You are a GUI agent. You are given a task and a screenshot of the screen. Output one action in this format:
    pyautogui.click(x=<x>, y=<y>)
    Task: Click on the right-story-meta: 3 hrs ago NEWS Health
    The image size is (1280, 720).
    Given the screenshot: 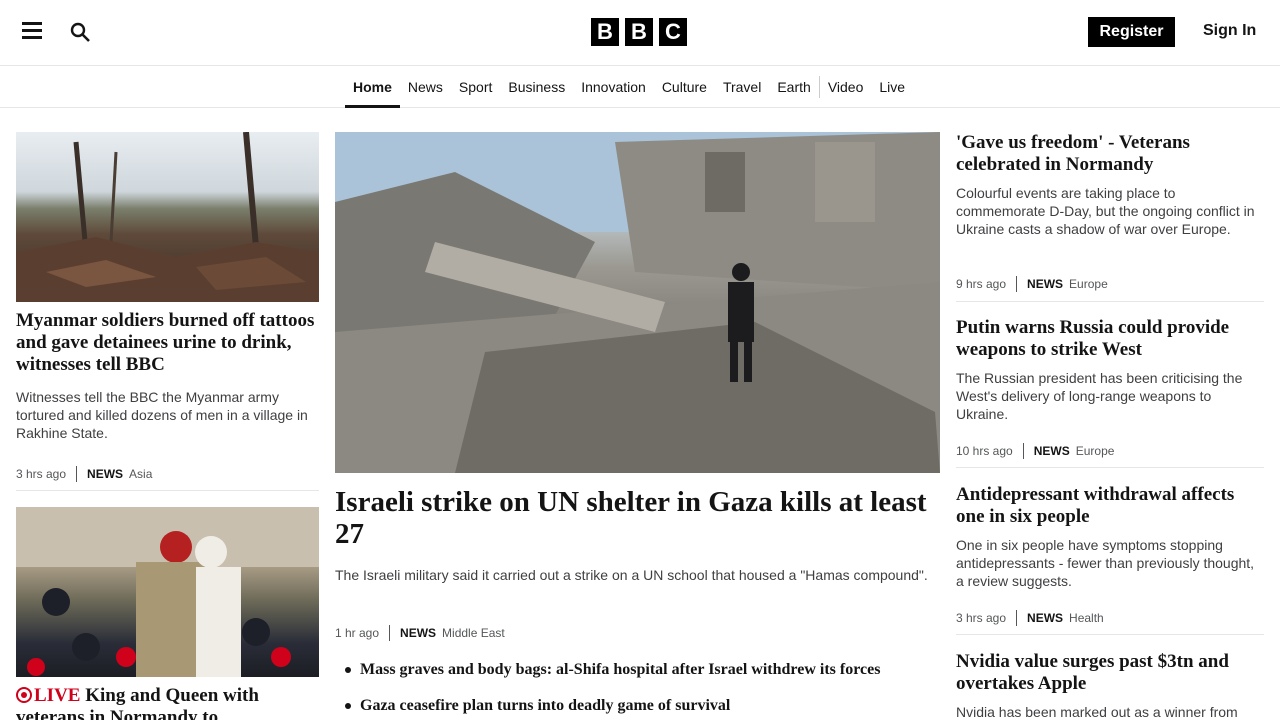 What is the action you would take?
    pyautogui.click(x=1030, y=618)
    